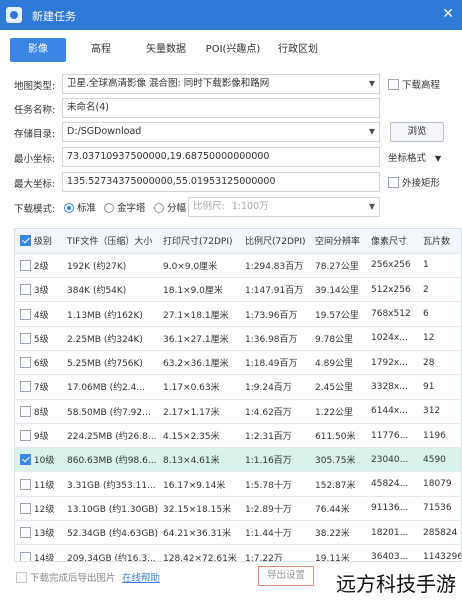 Image resolution: width=462 pixels, height=600 pixels. Describe the element at coordinates (111, 314) in the screenshot. I see `tif-size-cell: 1.13MB (约162K)` at that location.